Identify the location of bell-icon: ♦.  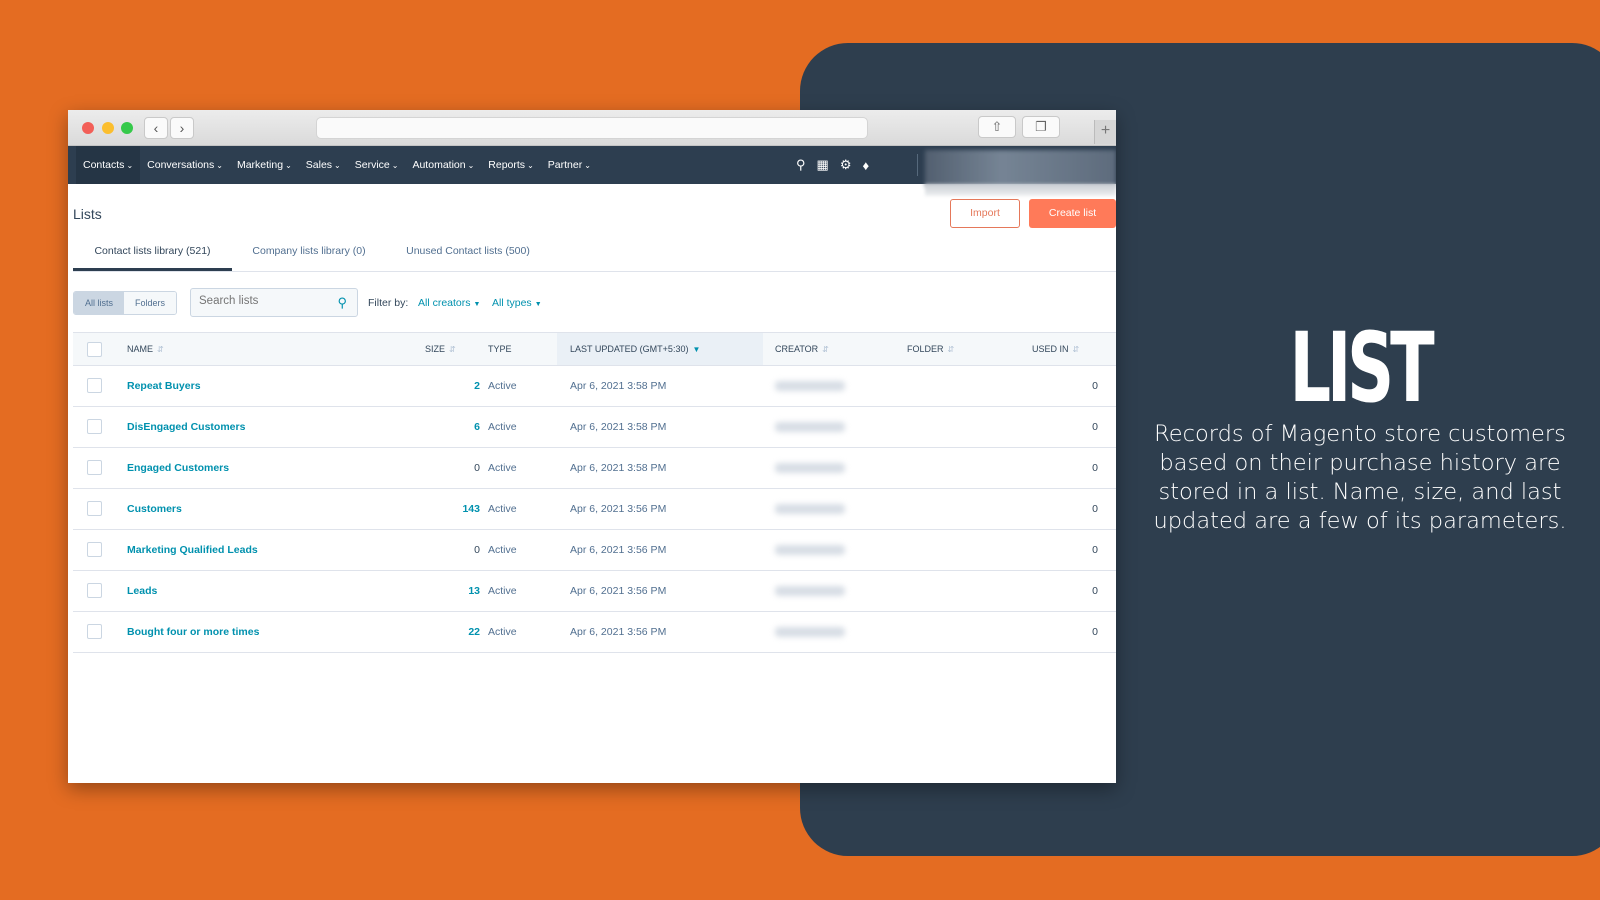
(865, 165).